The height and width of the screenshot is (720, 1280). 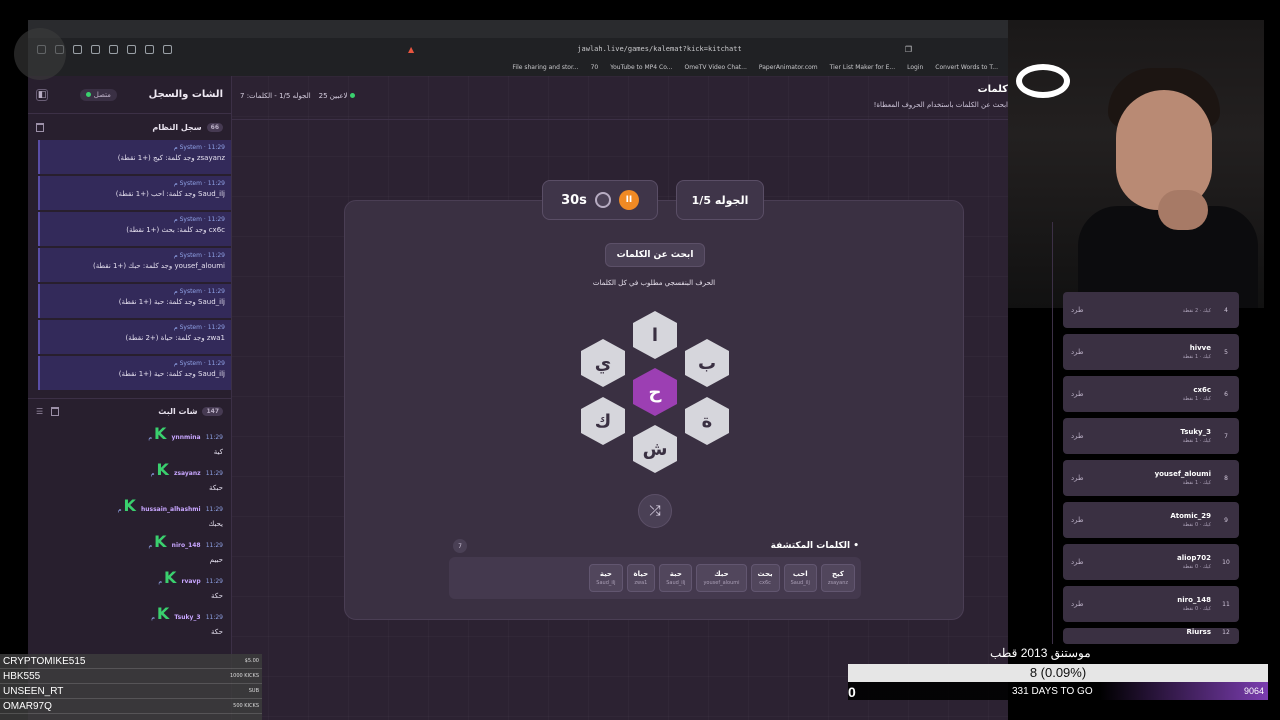 What do you see at coordinates (27, 706) in the screenshot?
I see `donor-name: OMAR97Q` at bounding box center [27, 706].